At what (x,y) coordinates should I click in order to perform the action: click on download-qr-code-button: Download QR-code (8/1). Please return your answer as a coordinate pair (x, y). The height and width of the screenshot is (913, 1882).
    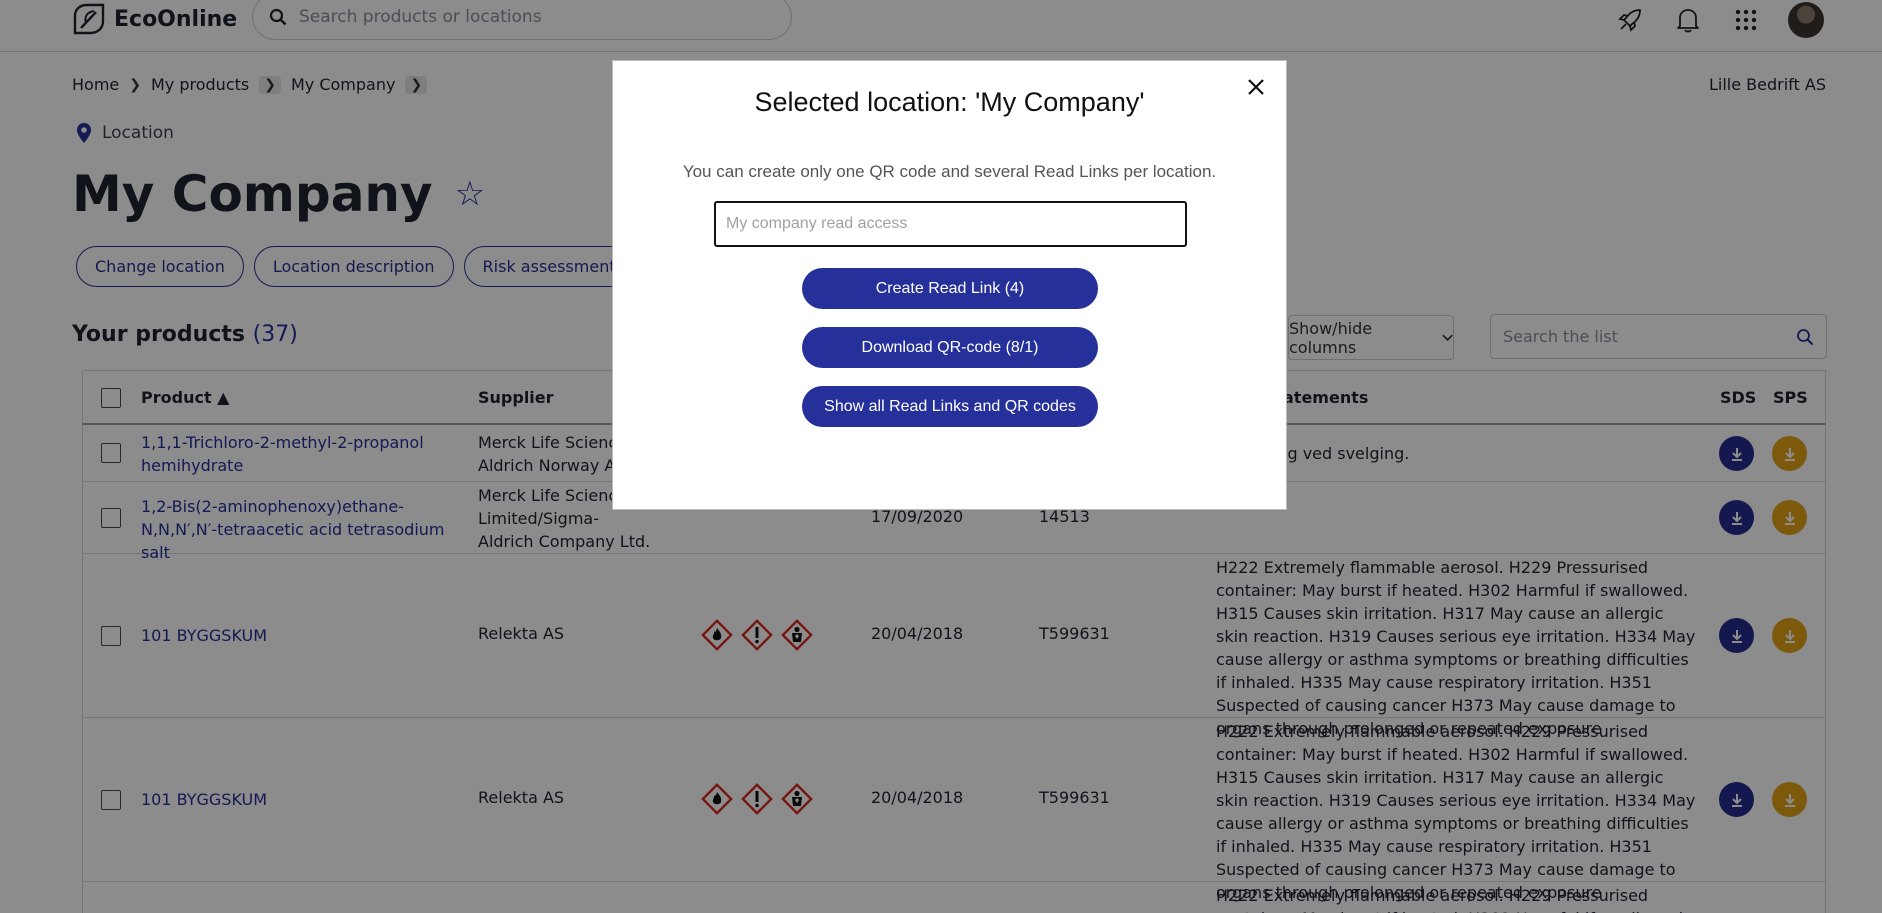
    Looking at the image, I should click on (950, 347).